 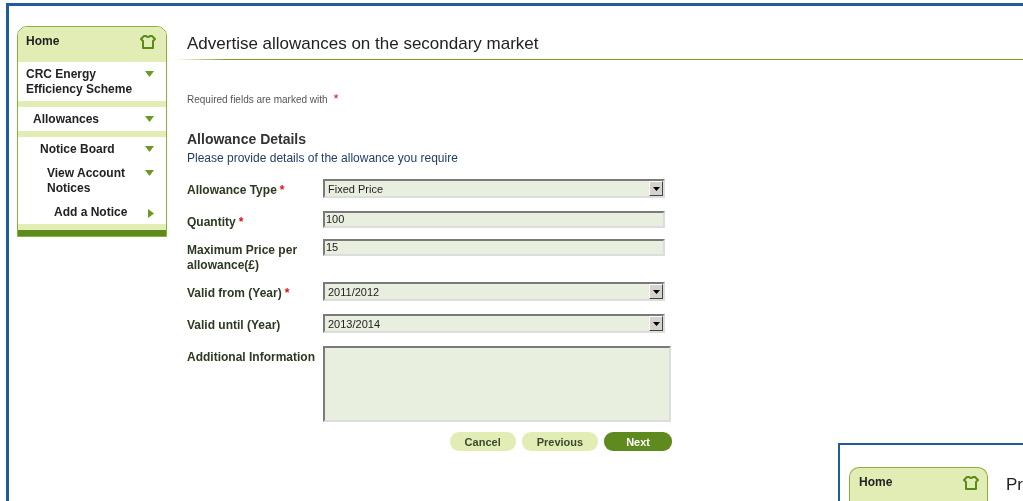 What do you see at coordinates (494, 323) in the screenshot?
I see `dropdown: 2013/2014` at bounding box center [494, 323].